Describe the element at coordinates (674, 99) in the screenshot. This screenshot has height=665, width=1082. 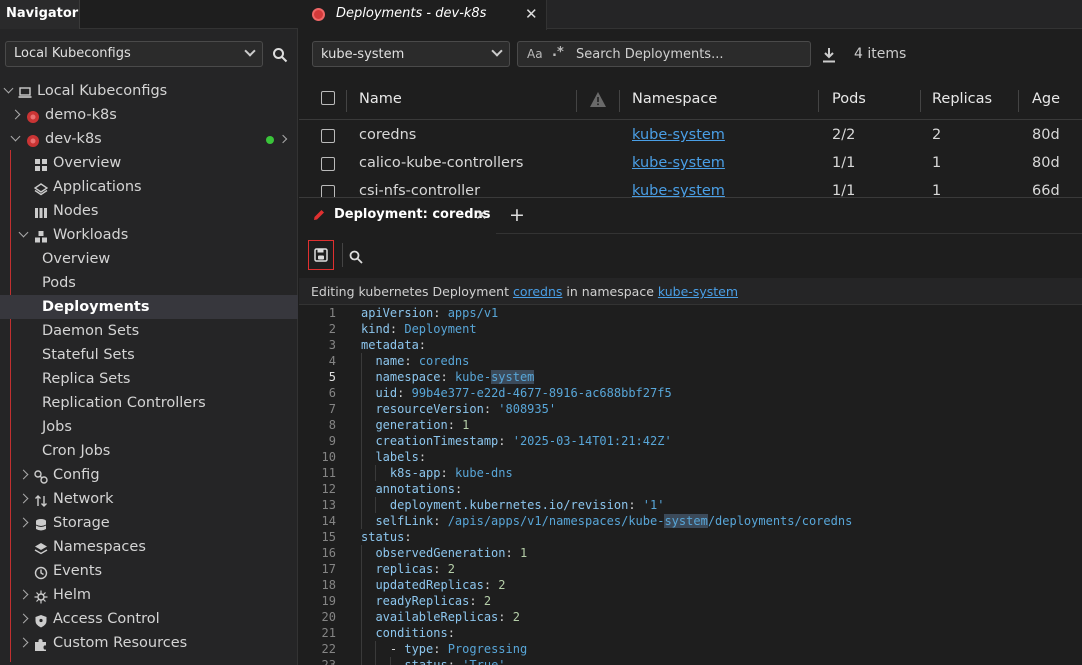
I see `column-namespace: Namespace` at that location.